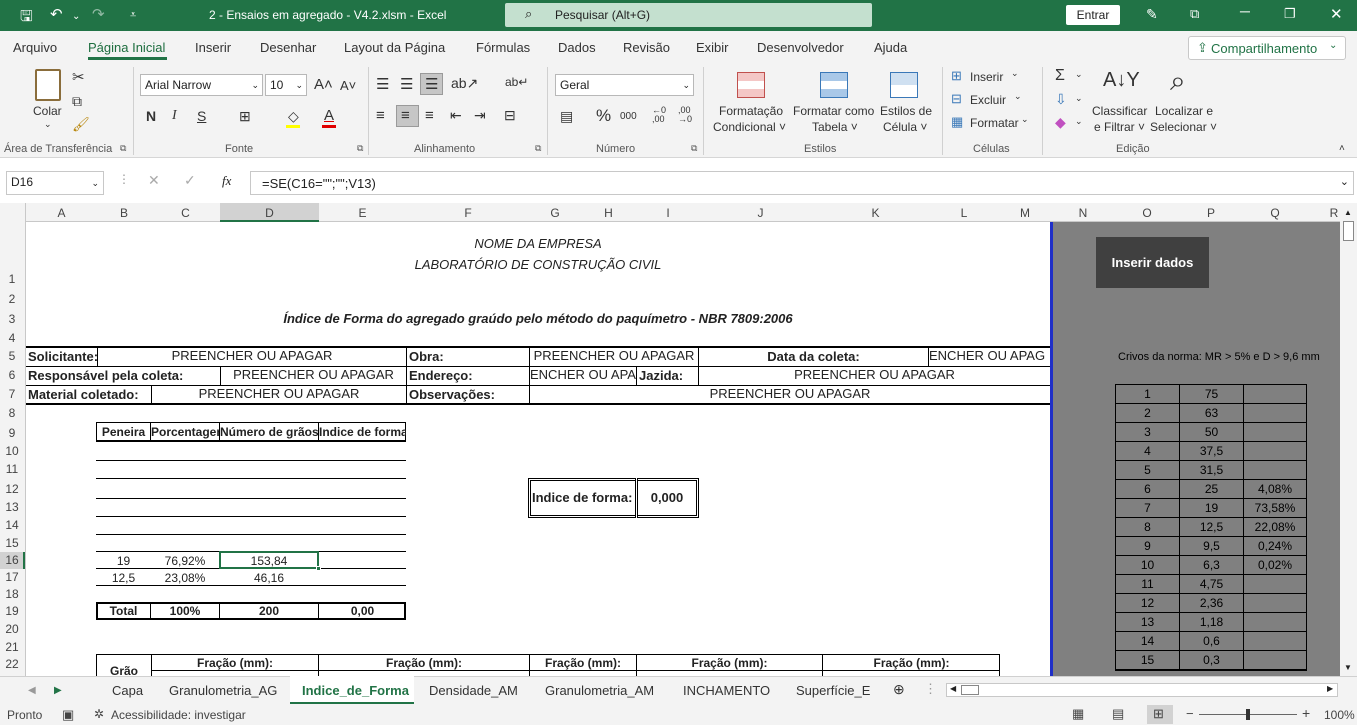 The width and height of the screenshot is (1357, 725). What do you see at coordinates (905, 127) in the screenshot?
I see `cell-styles-label-2: Célula ˅` at bounding box center [905, 127].